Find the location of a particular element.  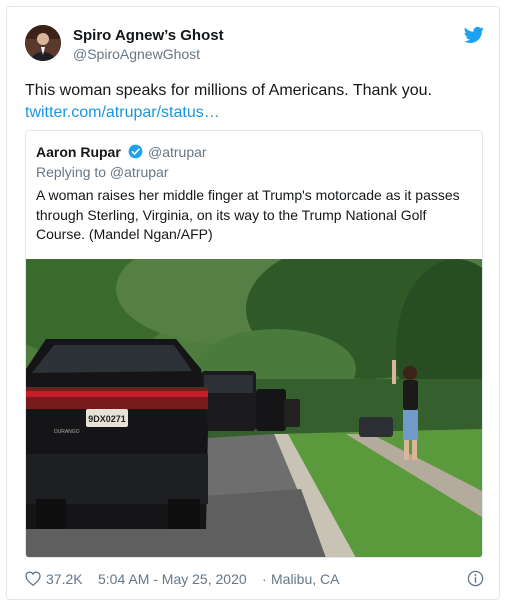

author-avatar is located at coordinates (43, 43).